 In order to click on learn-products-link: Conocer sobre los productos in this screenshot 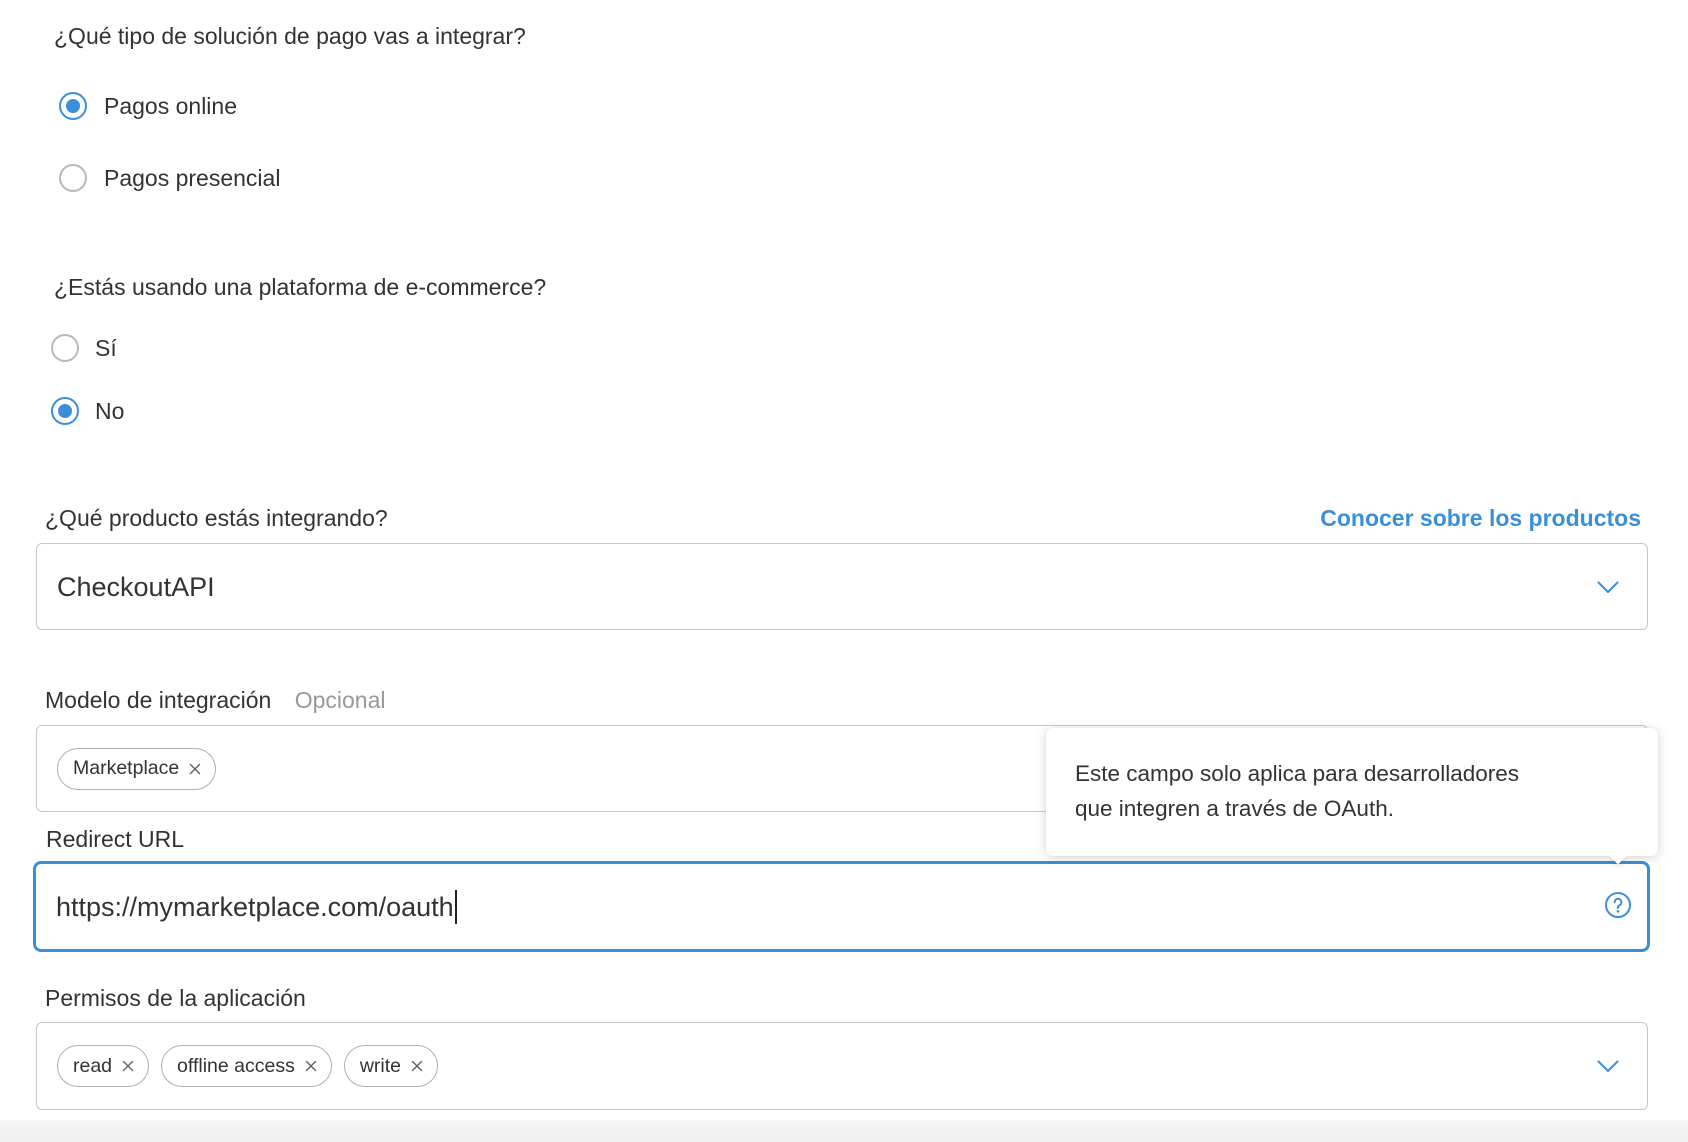, I will do `click(1480, 518)`.